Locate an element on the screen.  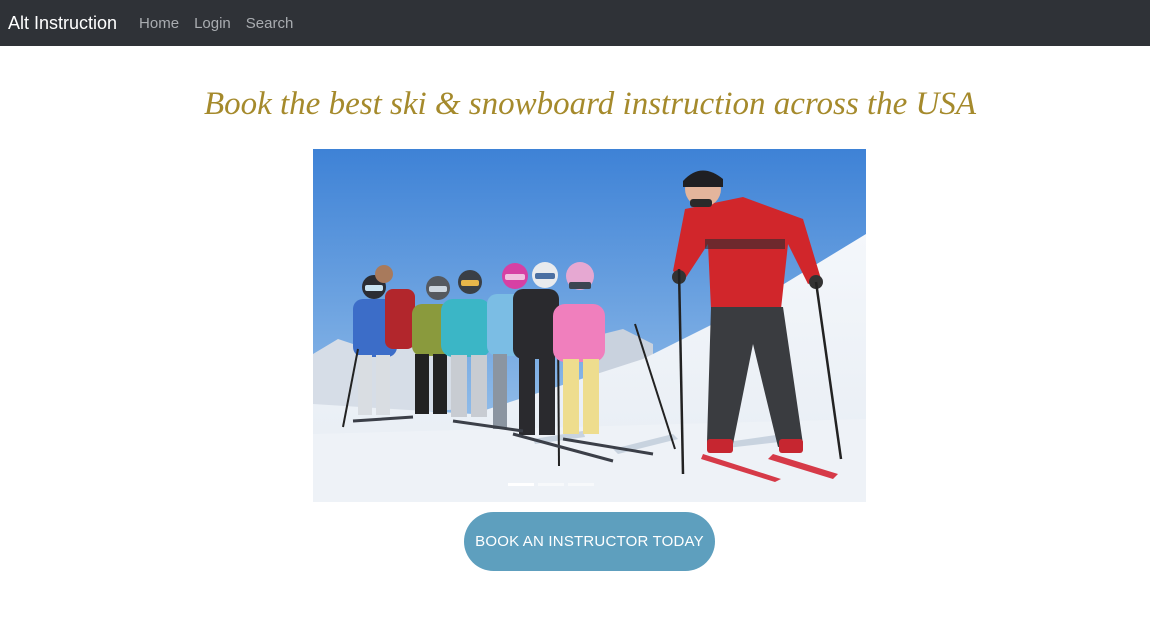
nav-link-login: Login is located at coordinates (212, 23).